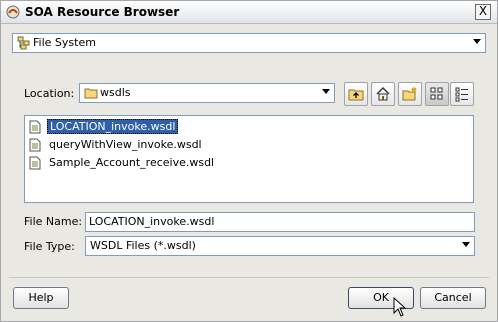 The height and width of the screenshot is (322, 498). I want to click on dialog-title: SOA Resource Browser, so click(102, 12).